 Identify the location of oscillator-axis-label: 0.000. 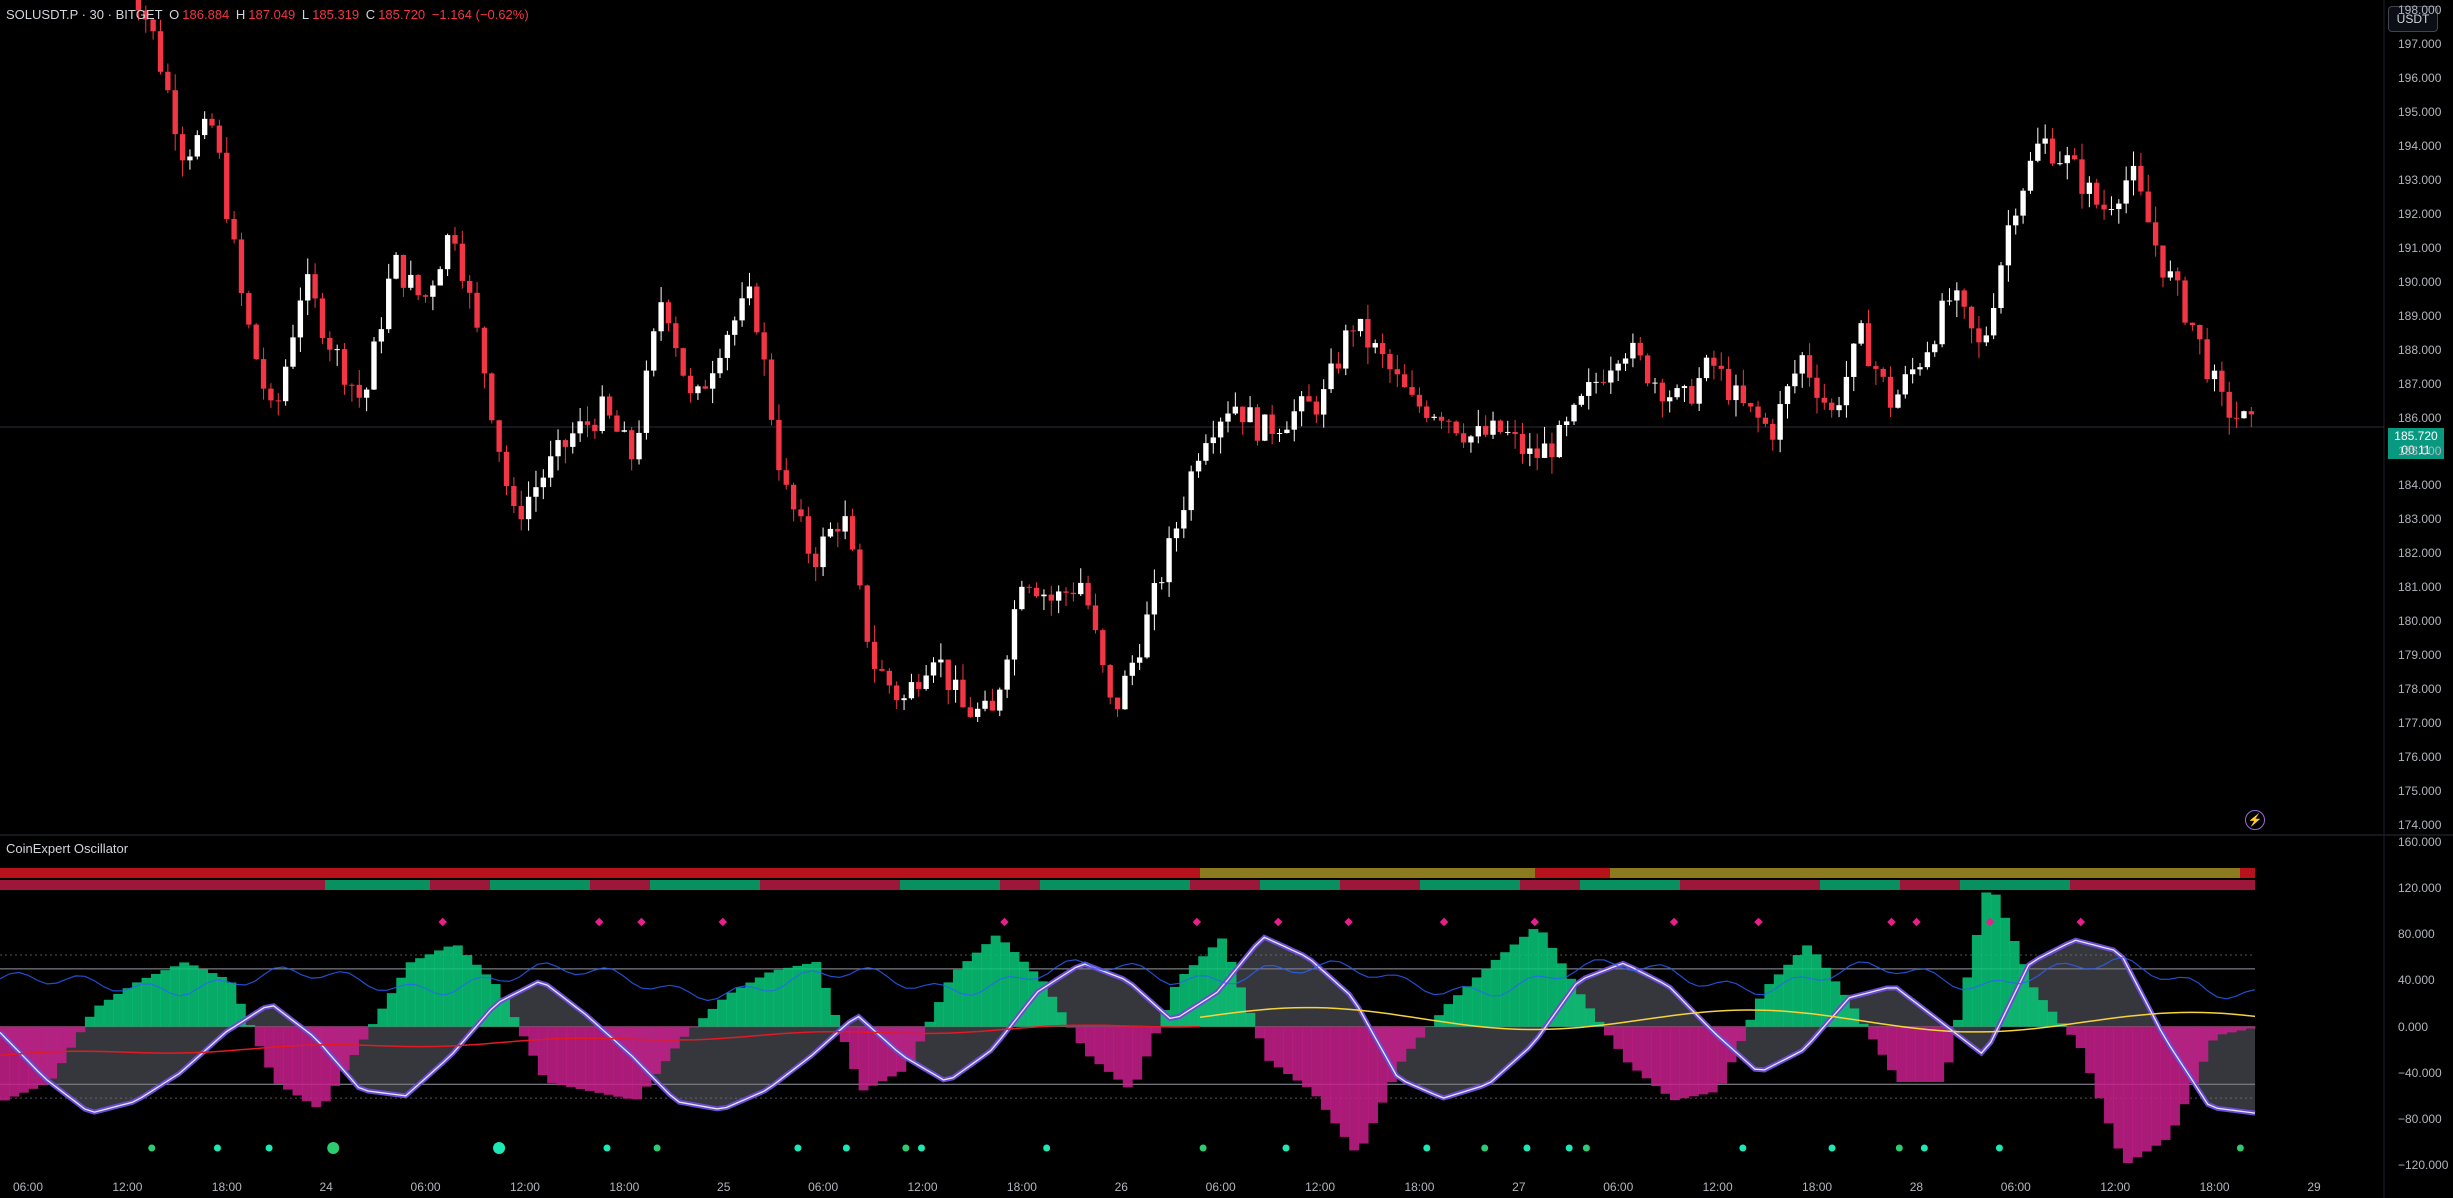
(2413, 1026).